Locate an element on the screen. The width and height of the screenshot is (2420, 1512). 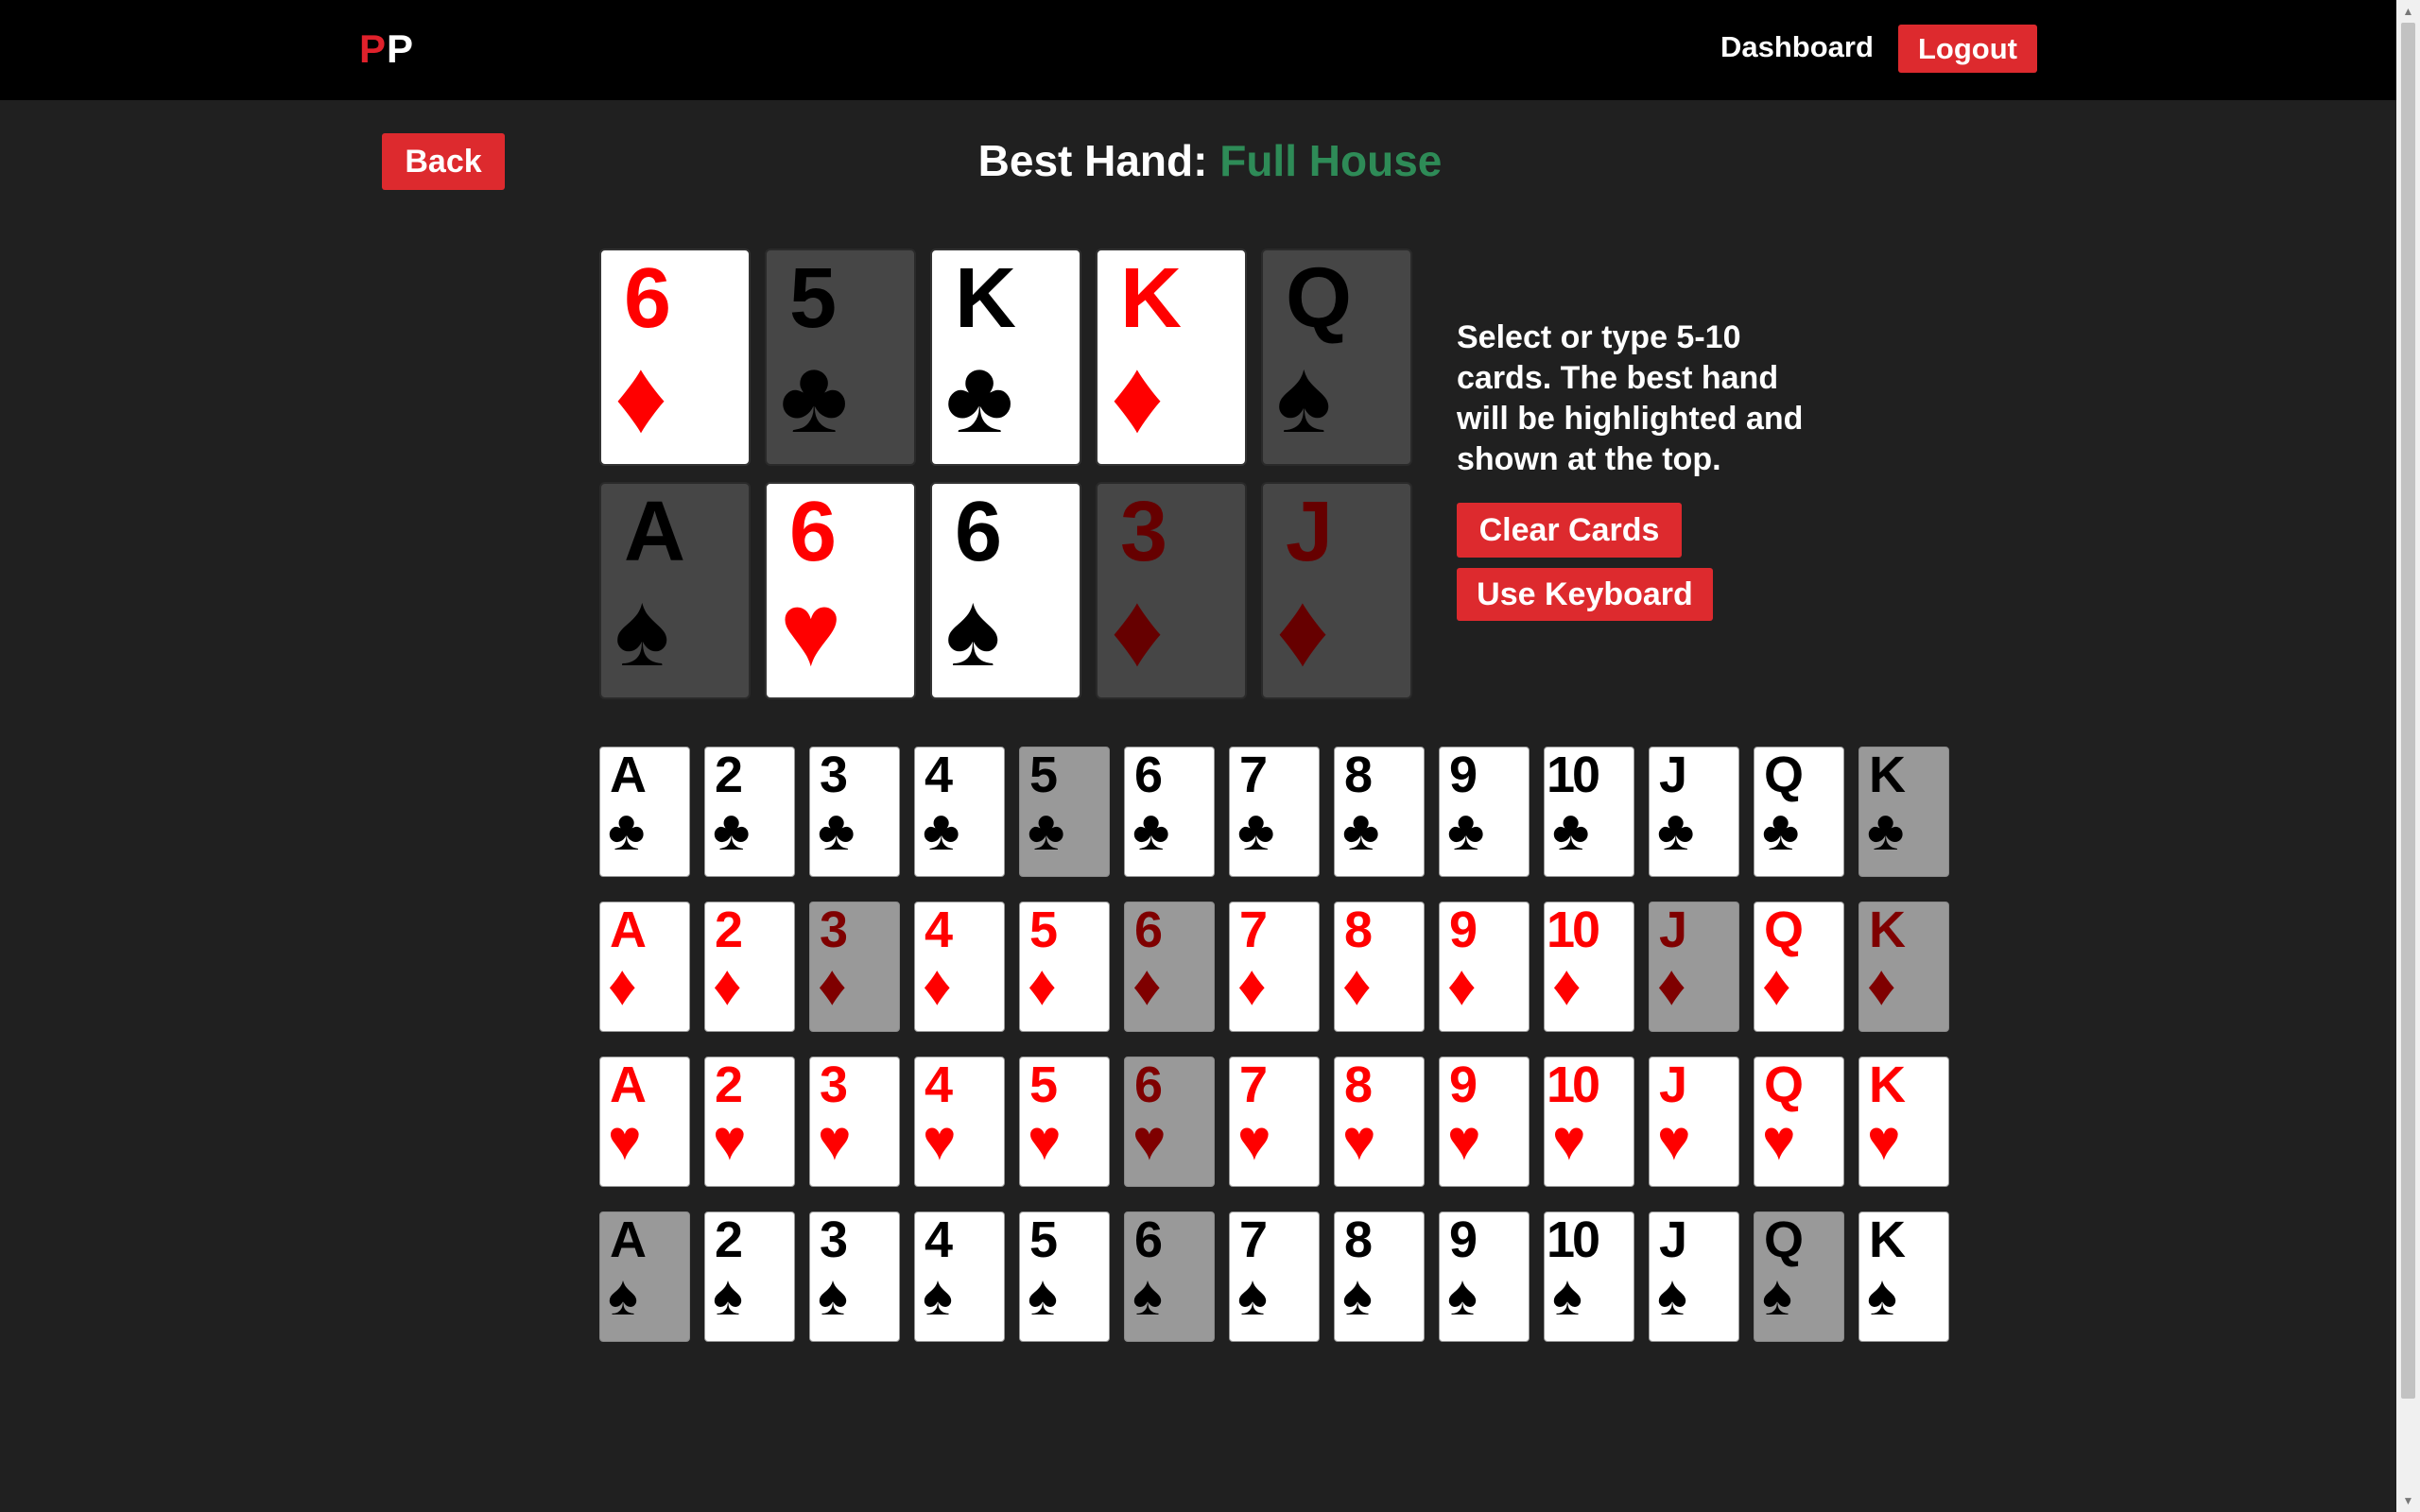
logout-button: Logout is located at coordinates (1968, 49).